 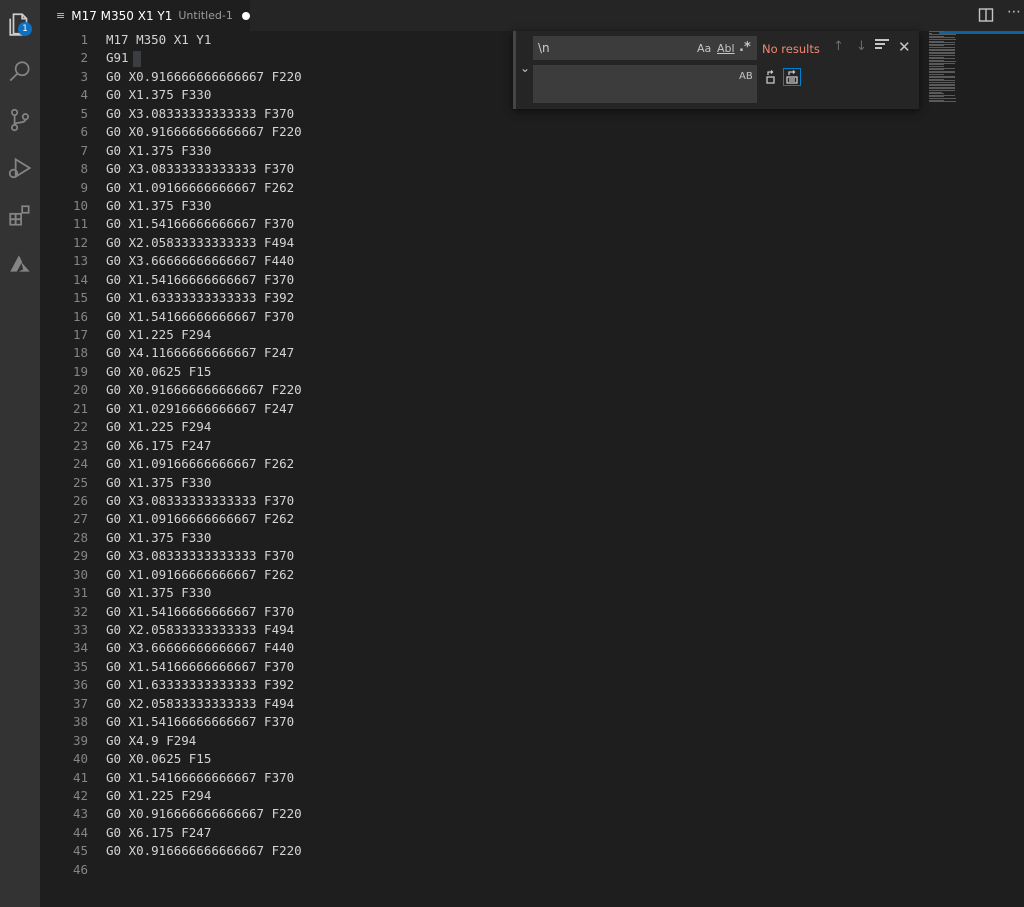 What do you see at coordinates (159, 445) in the screenshot?
I see `code-line-text: G0 X6.175 F247` at bounding box center [159, 445].